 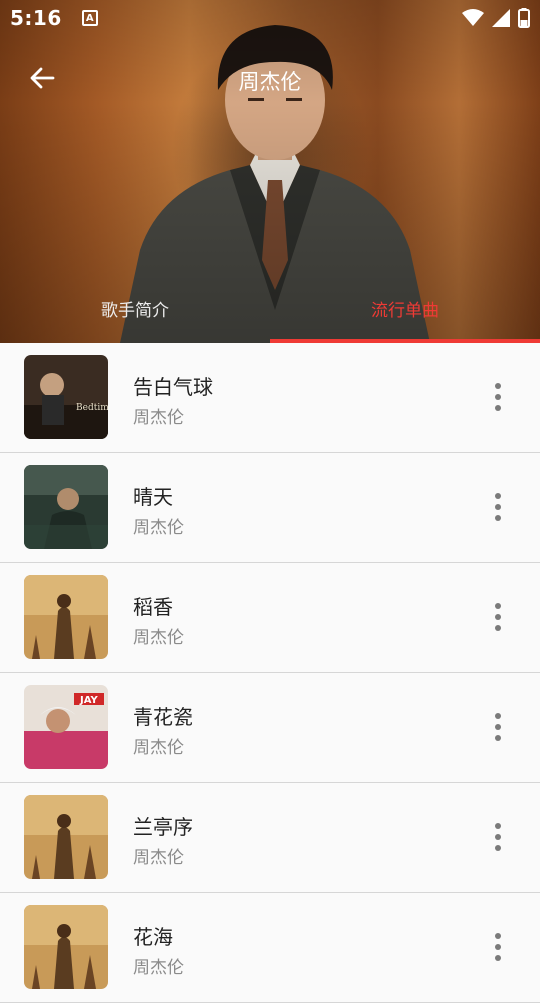 I want to click on album-art-lantingxu, so click(x=66, y=837).